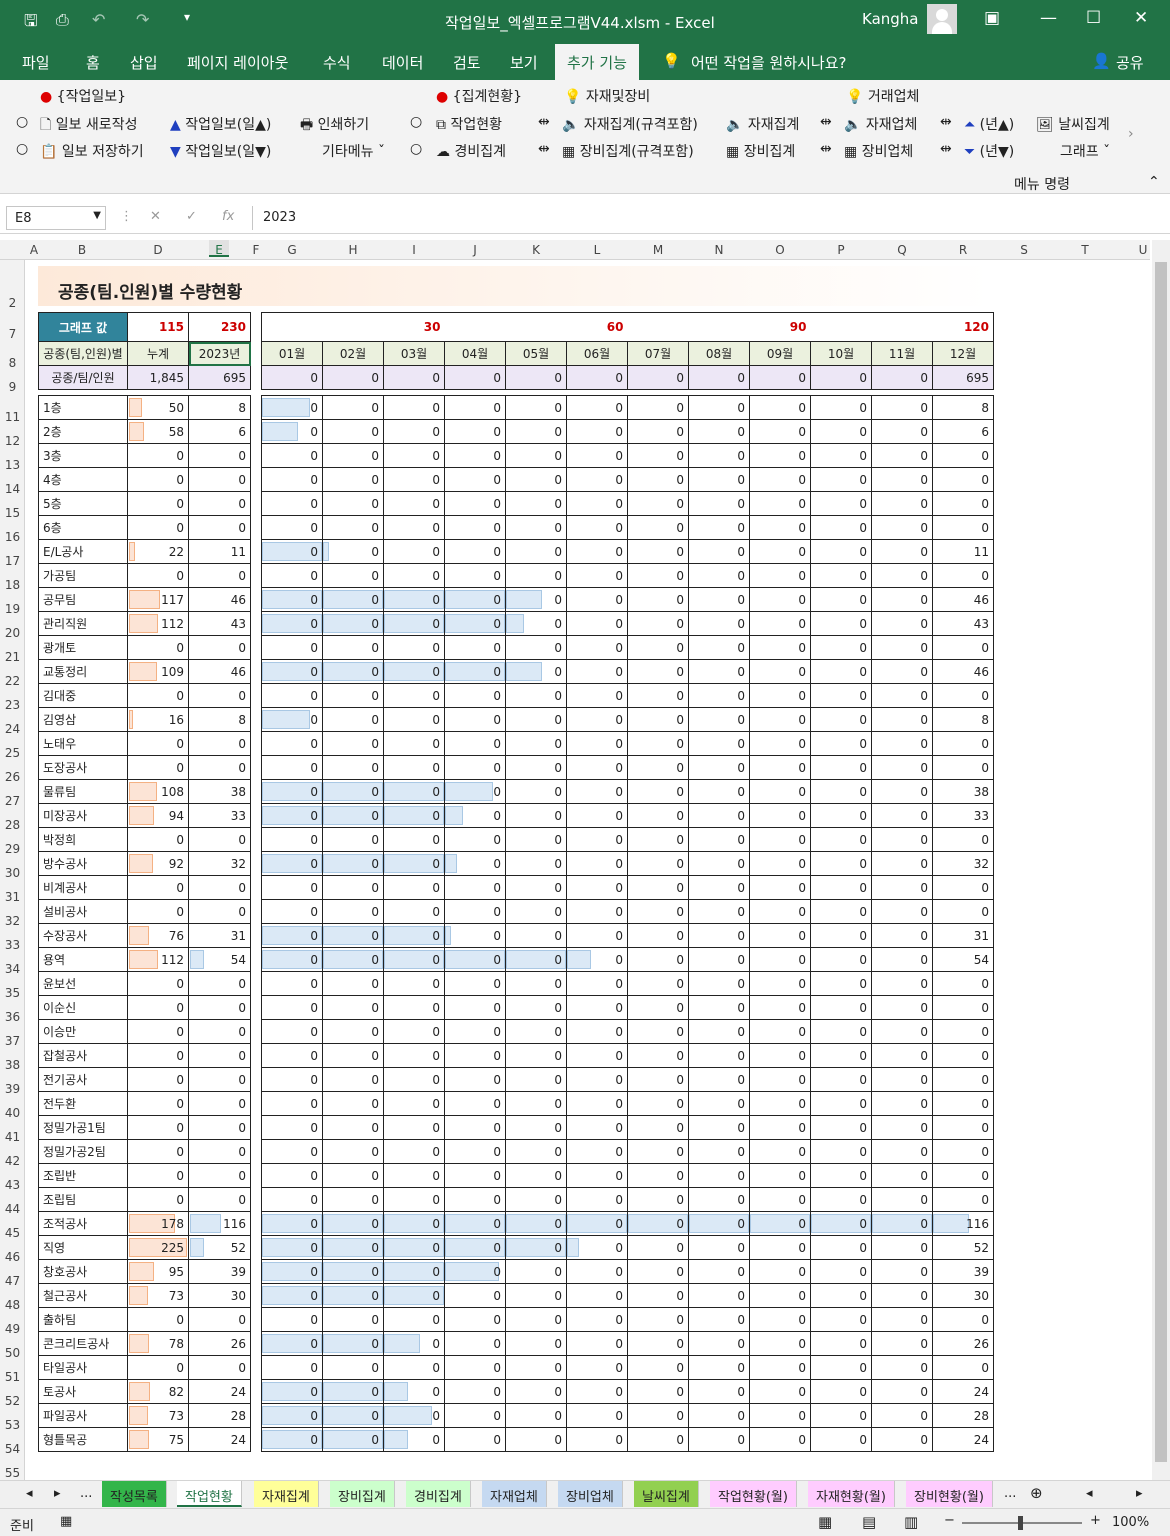 The image size is (1170, 1536). Describe the element at coordinates (12, 334) in the screenshot. I see `row-header: 7` at that location.